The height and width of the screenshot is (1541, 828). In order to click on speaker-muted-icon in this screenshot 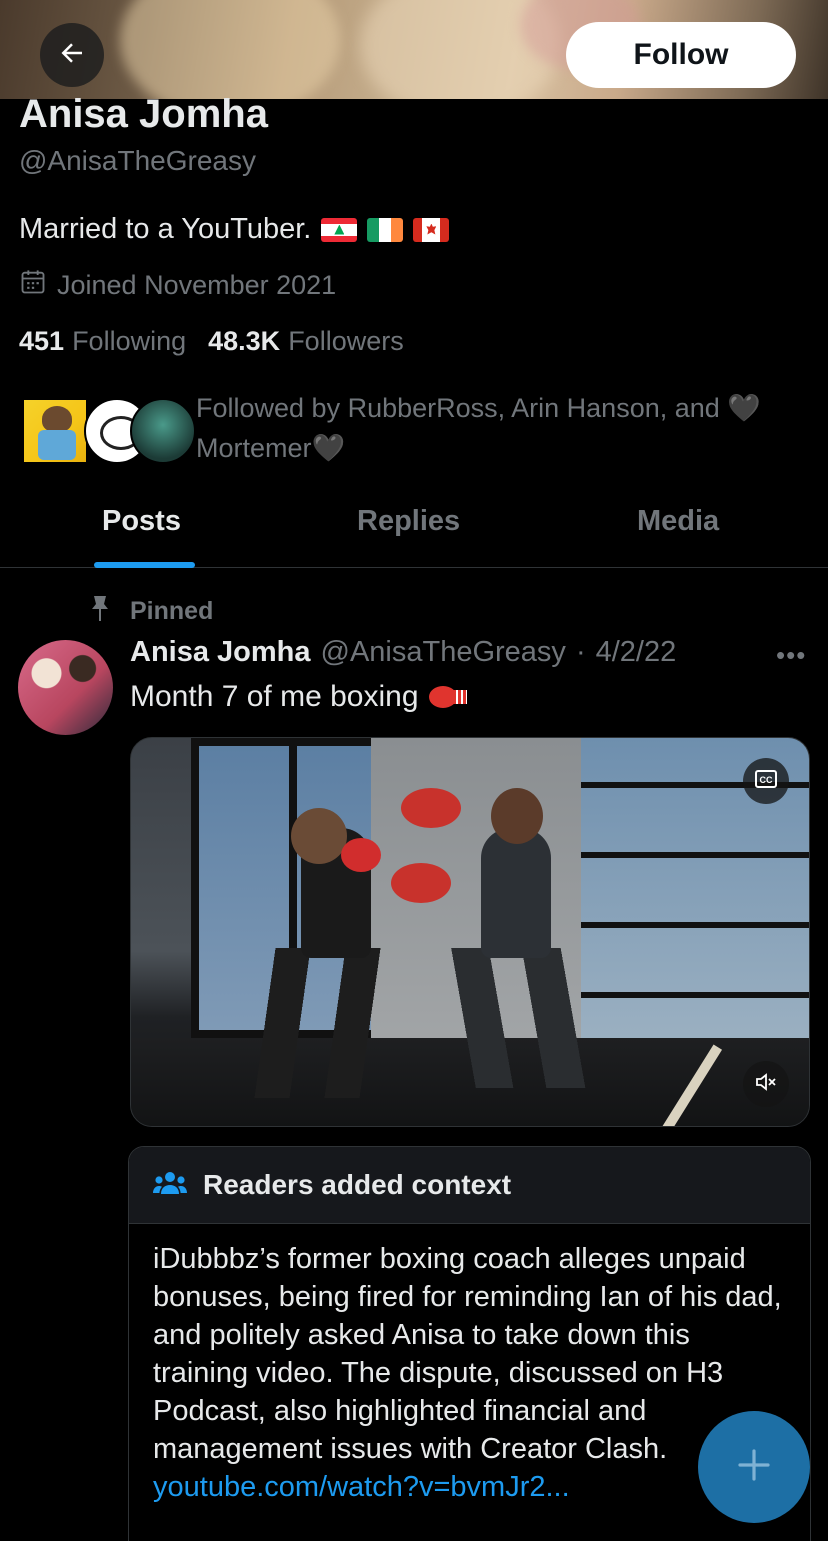, I will do `click(766, 1084)`.